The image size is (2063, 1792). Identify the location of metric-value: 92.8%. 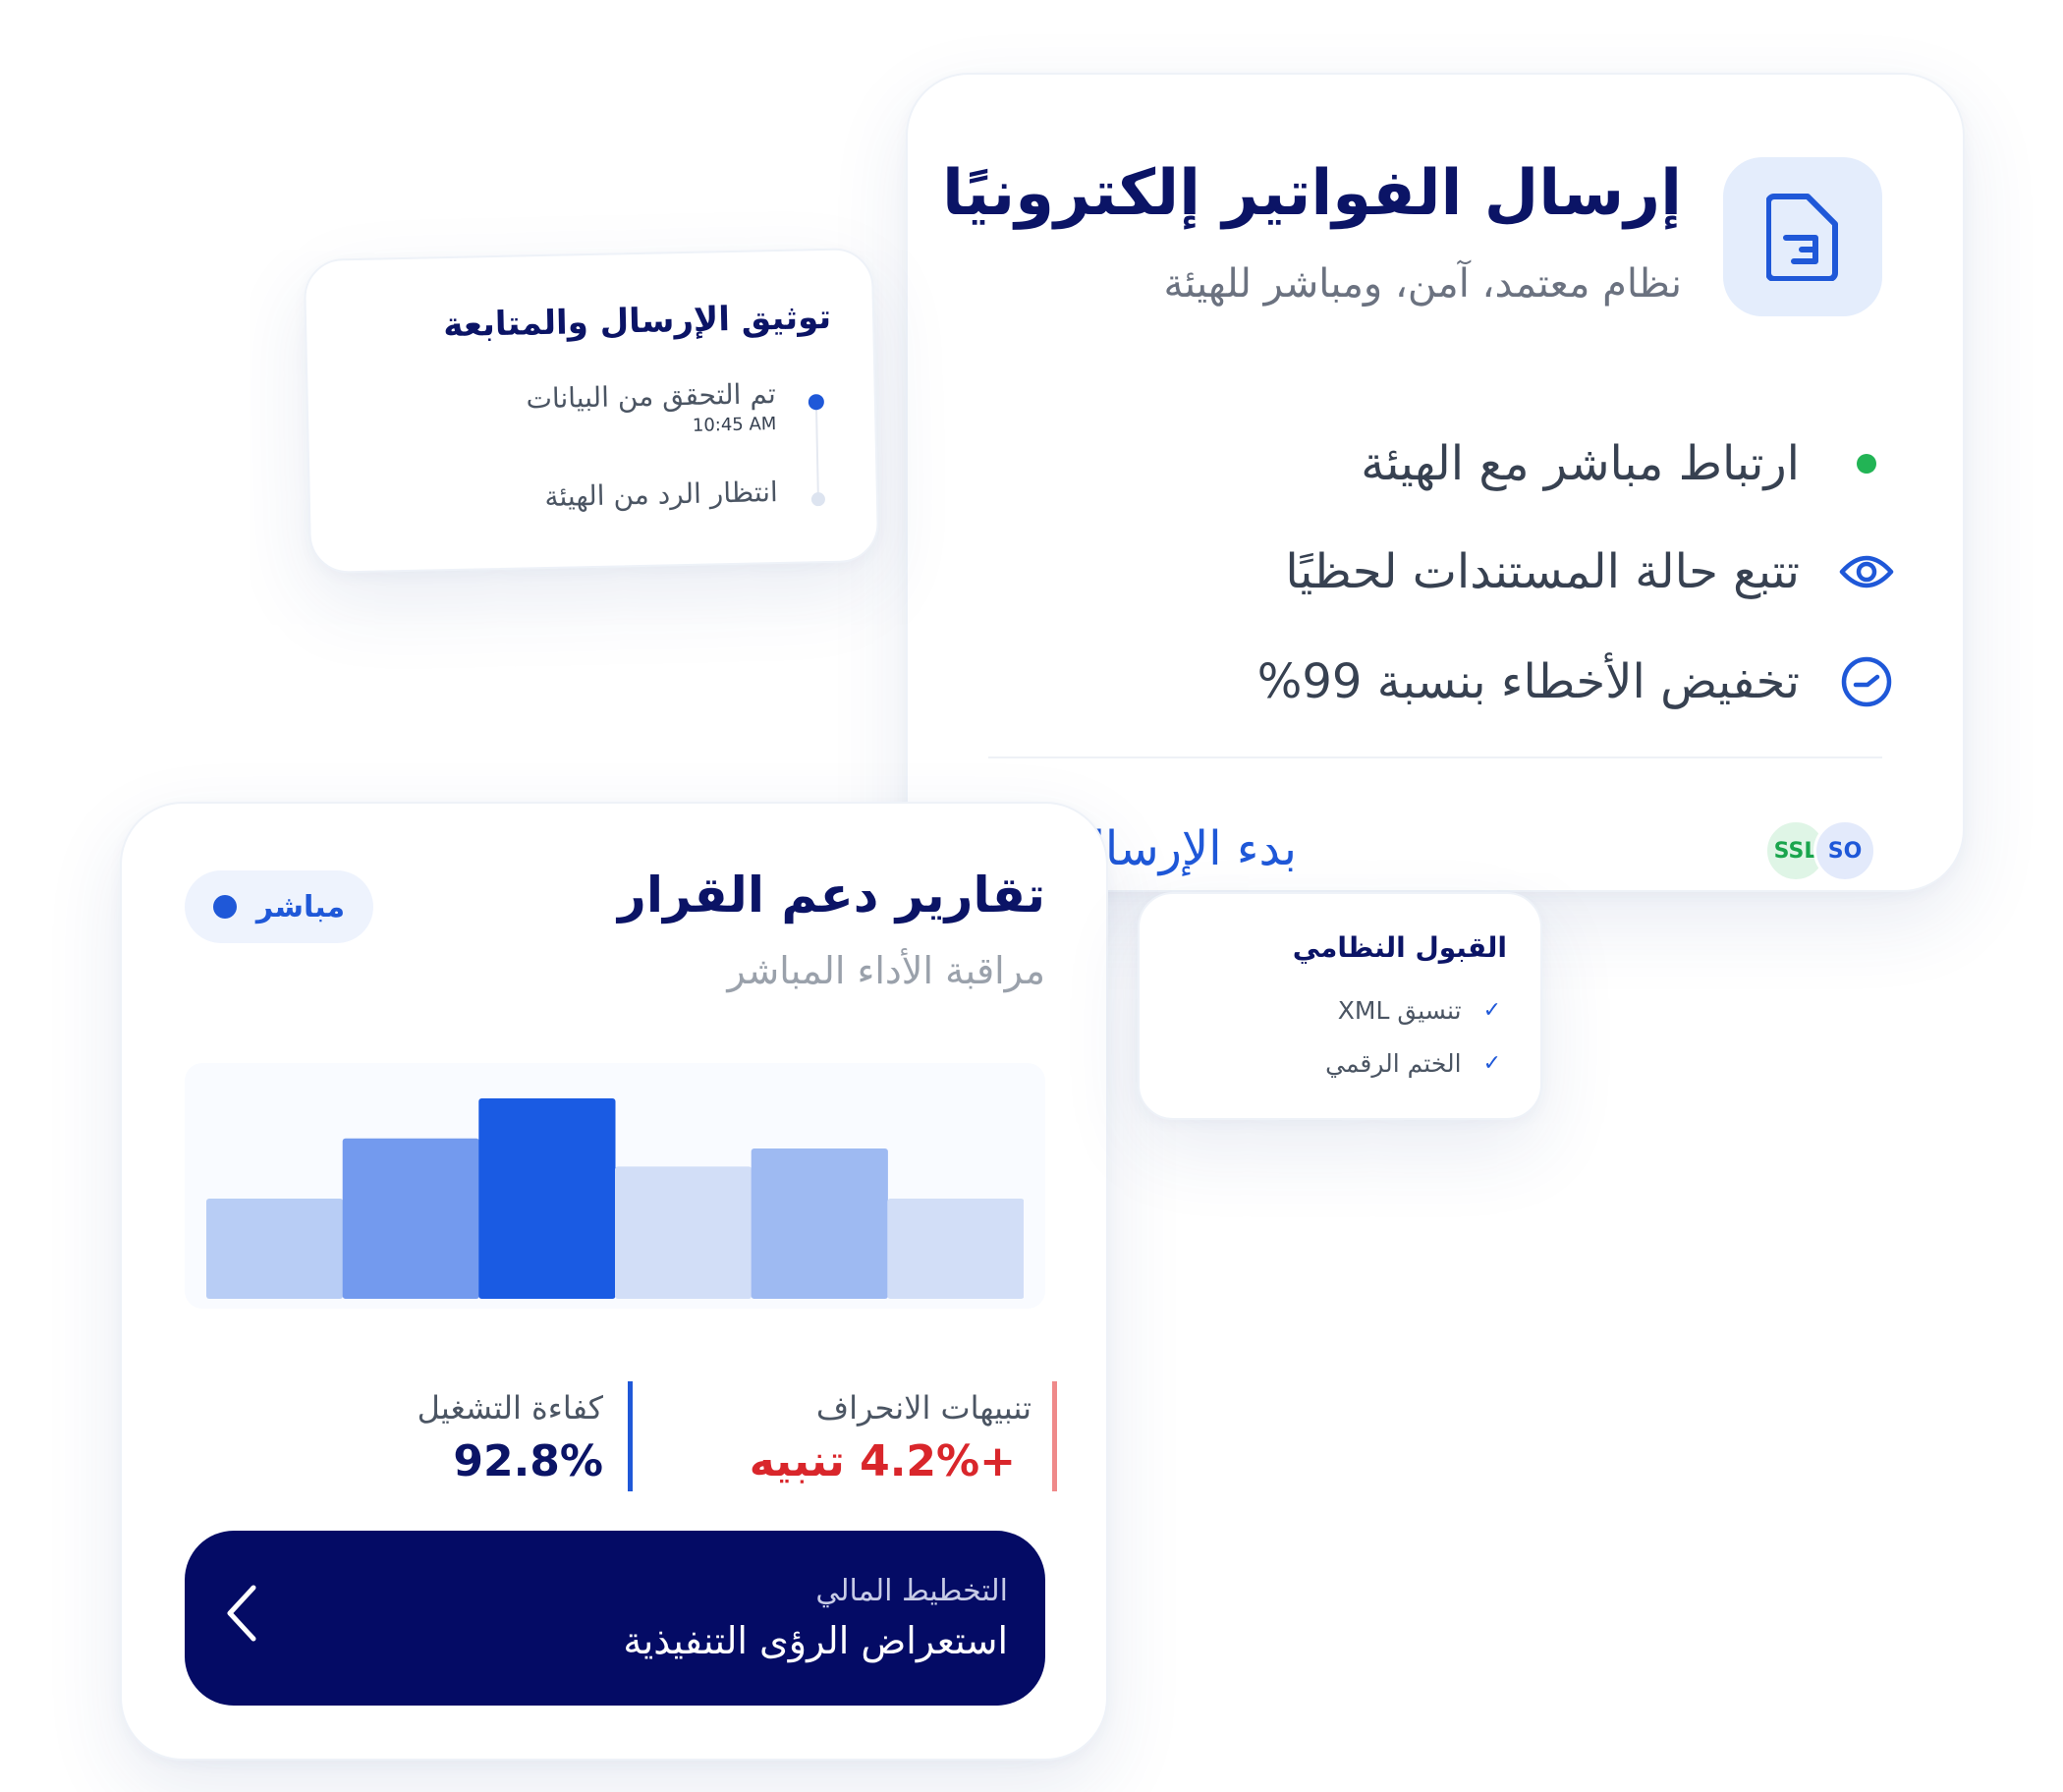
(528, 1461).